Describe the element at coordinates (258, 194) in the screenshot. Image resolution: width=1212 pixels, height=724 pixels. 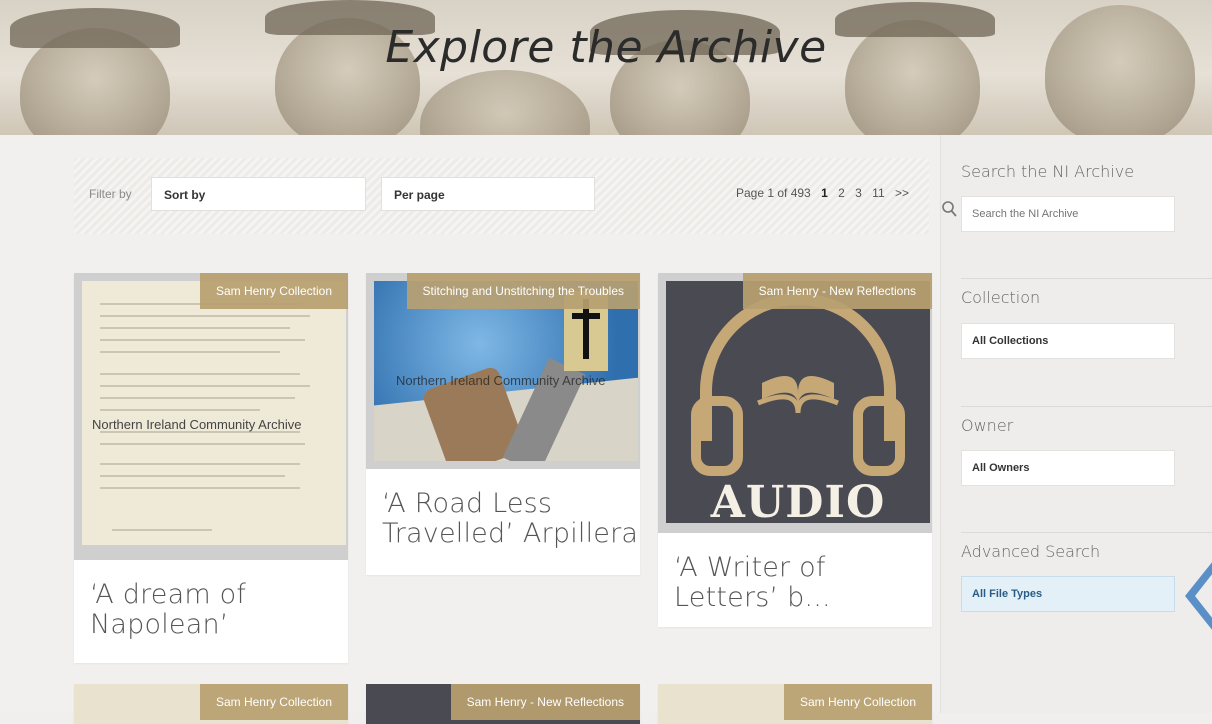
I see `sort-by-select: Sort by` at that location.